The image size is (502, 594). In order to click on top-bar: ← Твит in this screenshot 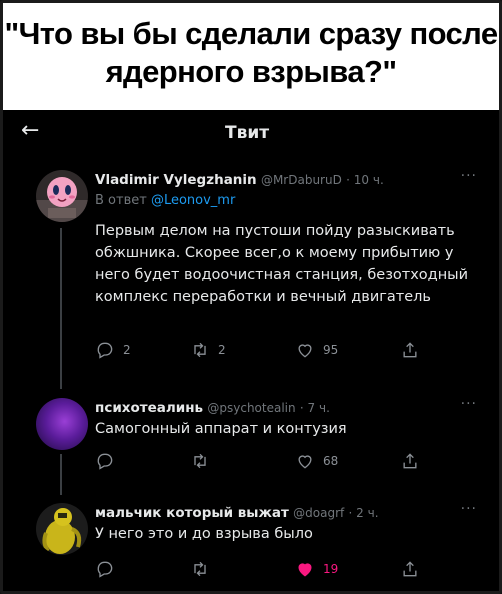, I will do `click(251, 133)`.